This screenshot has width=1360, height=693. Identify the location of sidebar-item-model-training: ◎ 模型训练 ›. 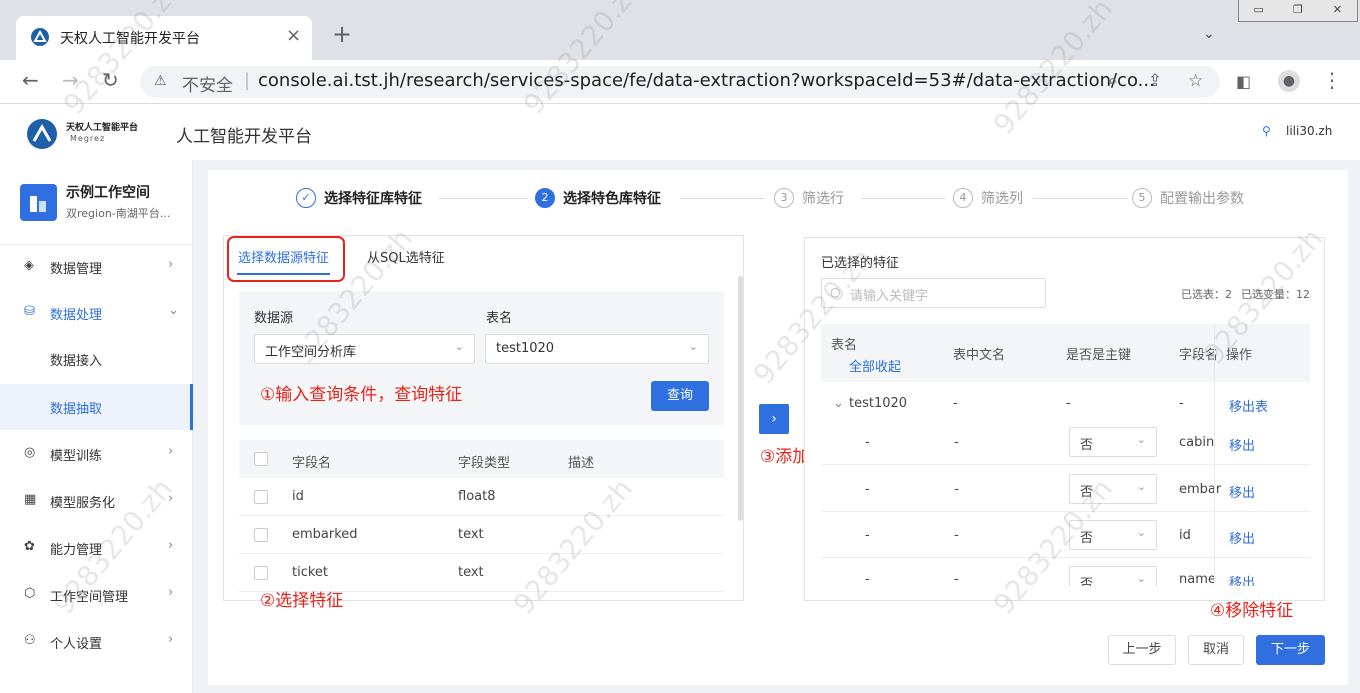
(96, 454).